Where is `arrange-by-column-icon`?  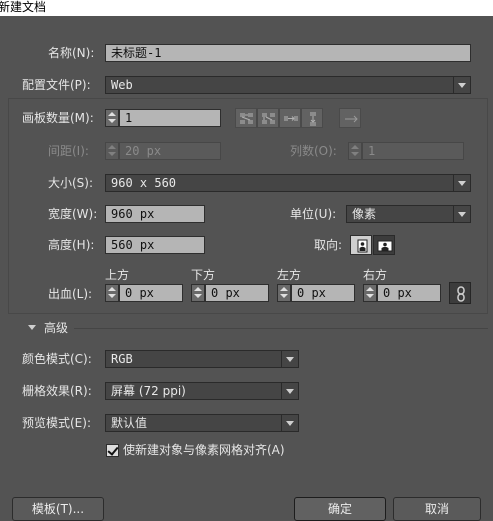
arrange-by-column-icon is located at coordinates (312, 118).